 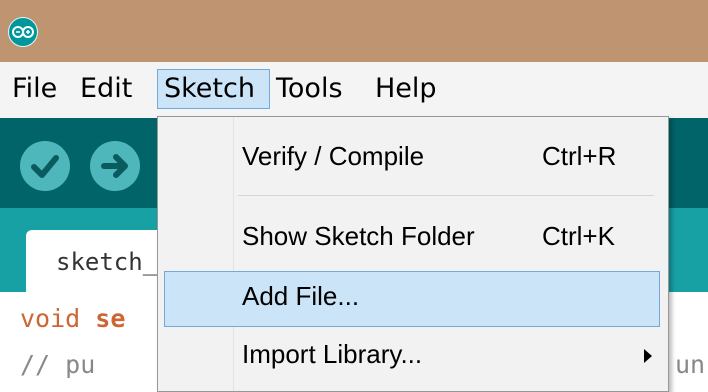 I want to click on menu-item-show-sketch-folder: Show Sketch Folder Ctrl+K, so click(x=412, y=239).